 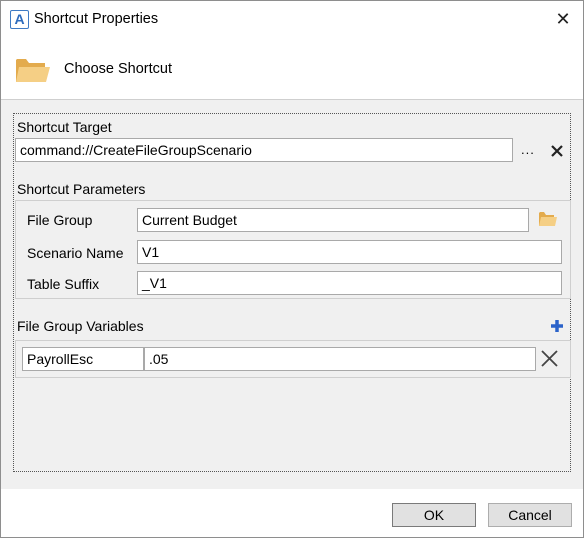 What do you see at coordinates (118, 69) in the screenshot?
I see `header-title: Choose Shortcut` at bounding box center [118, 69].